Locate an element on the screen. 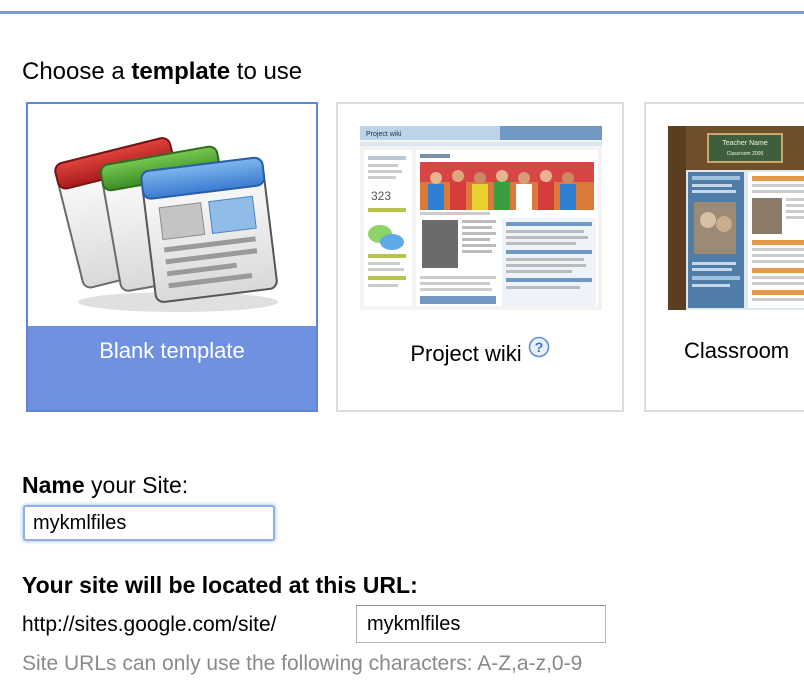 This screenshot has width=804, height=697. project-wiki-preview-image: Project wiki 323 is located at coordinates (481, 218).